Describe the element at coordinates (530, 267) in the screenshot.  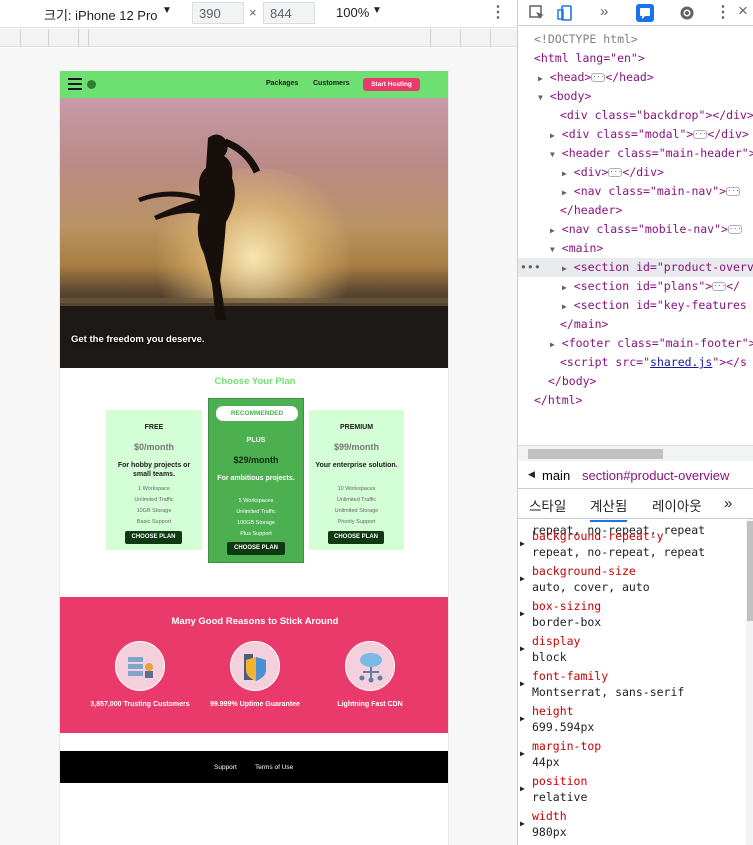
I see `node-actions-ellipsis: •••` at that location.